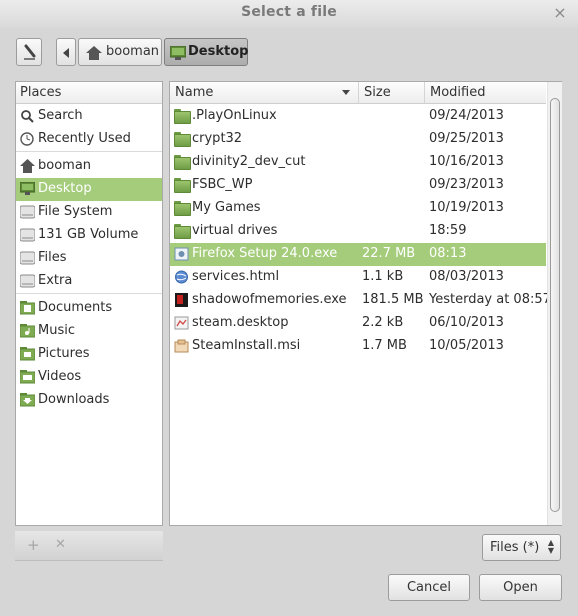 This screenshot has height=616, width=578. I want to click on downloads-folder-icon, so click(27, 400).